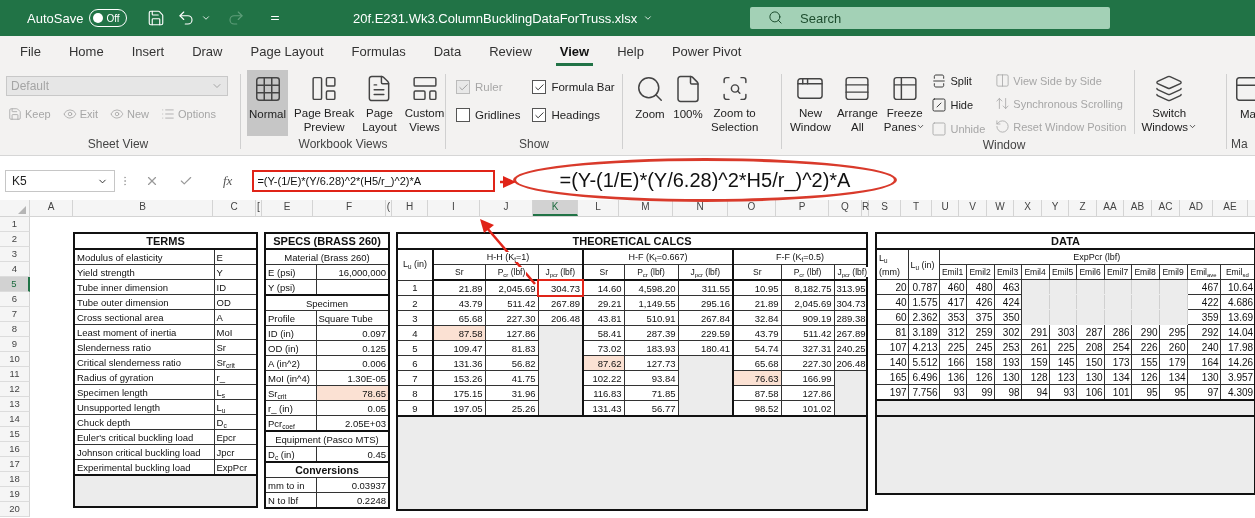 Image resolution: width=1255 pixels, height=518 pixels. Describe the element at coordinates (560, 288) in the screenshot. I see `table-cell: 304.73` at that location.